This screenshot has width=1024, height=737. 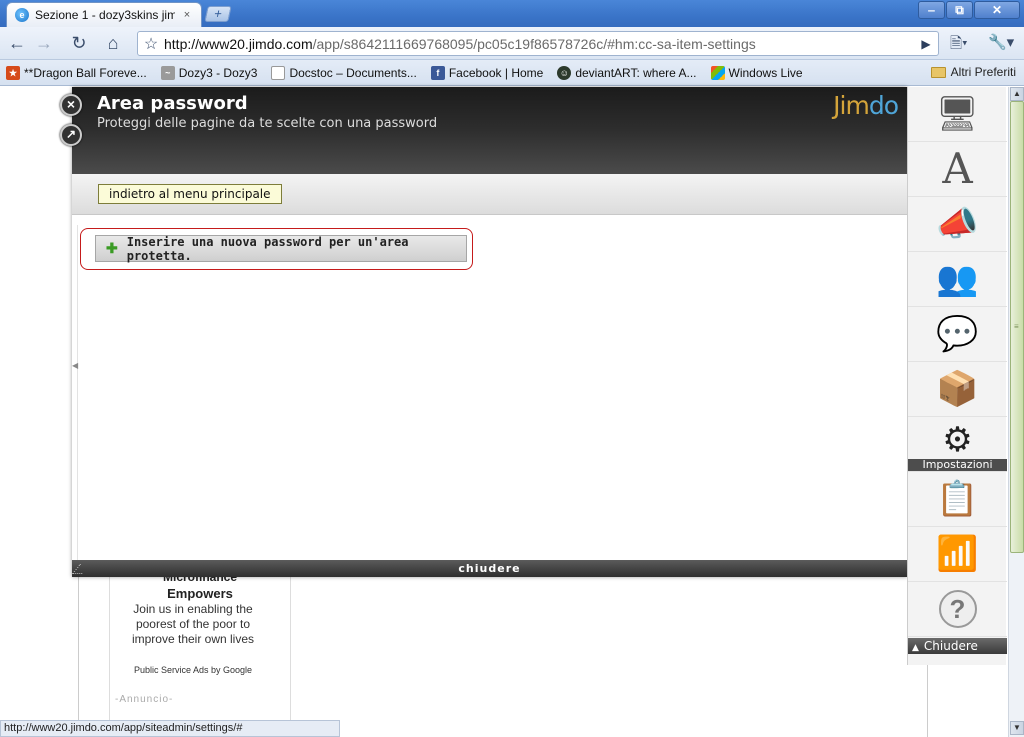 What do you see at coordinates (926, 44) in the screenshot?
I see `go-arrow-icon: ▶` at bounding box center [926, 44].